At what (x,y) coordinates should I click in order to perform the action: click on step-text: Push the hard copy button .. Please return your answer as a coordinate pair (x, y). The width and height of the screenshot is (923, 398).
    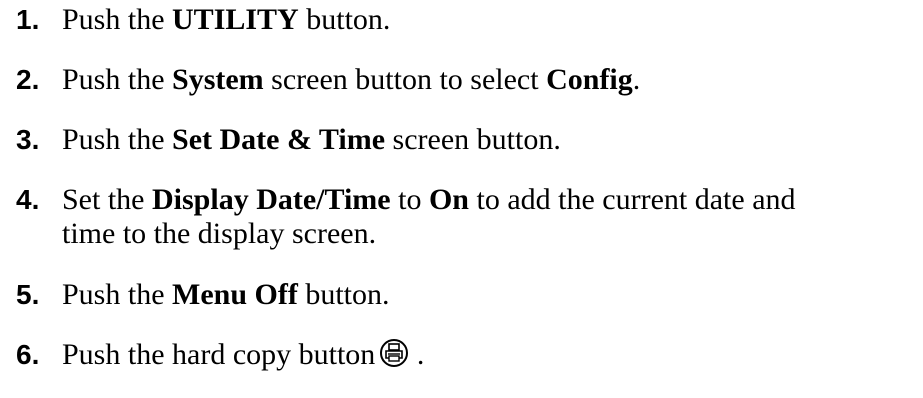
    Looking at the image, I should click on (243, 357).